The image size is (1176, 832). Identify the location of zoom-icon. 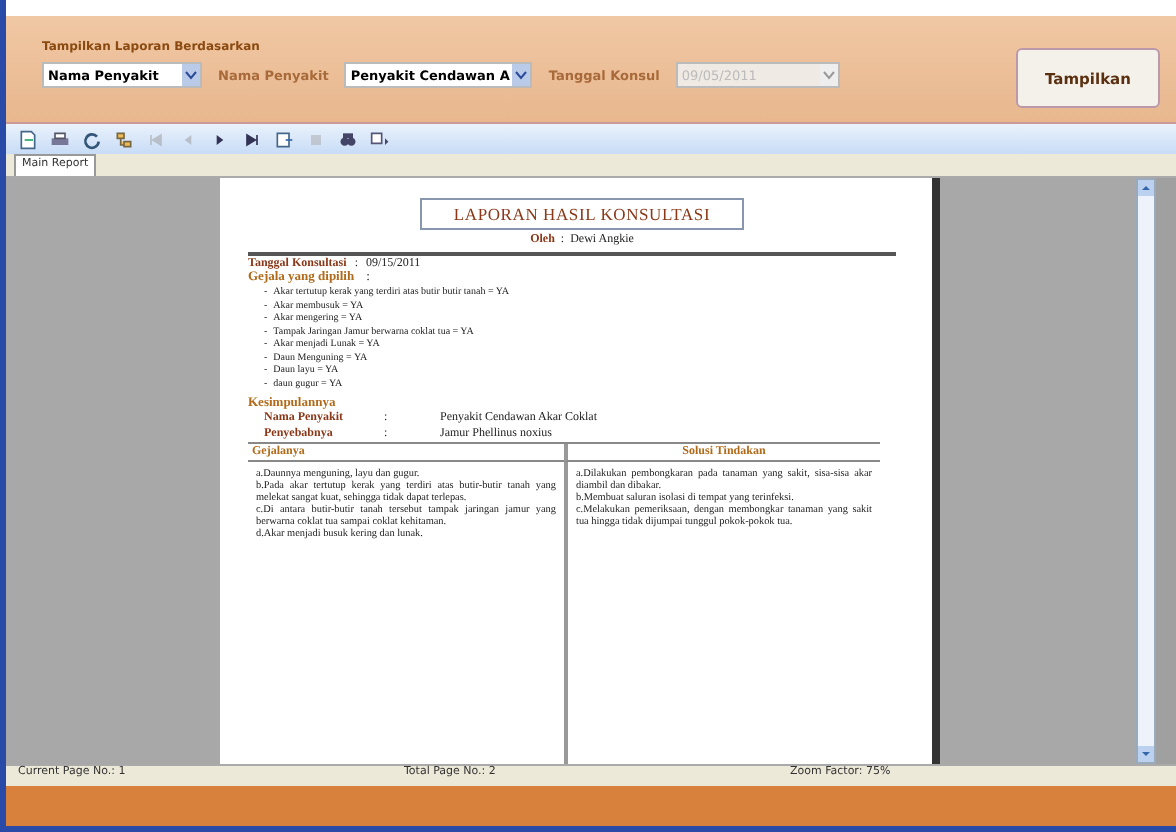
(380, 139).